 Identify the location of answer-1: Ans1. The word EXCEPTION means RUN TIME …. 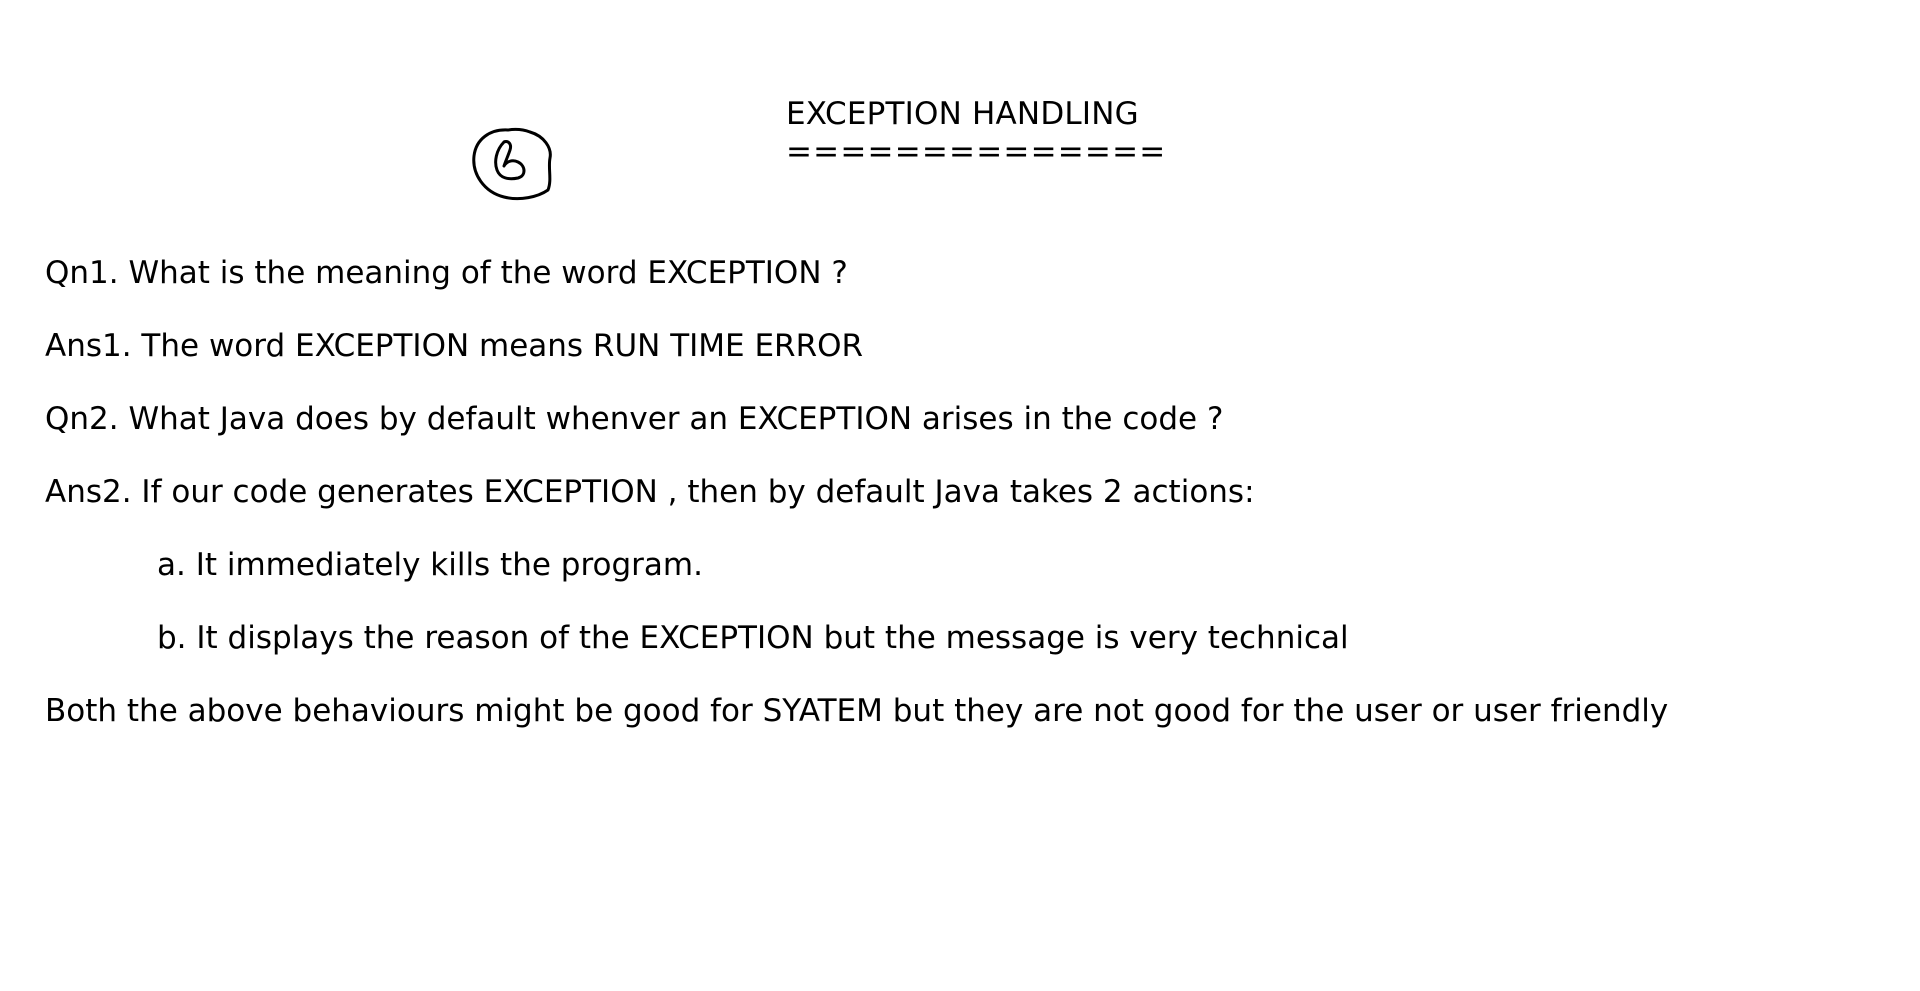
(454, 346).